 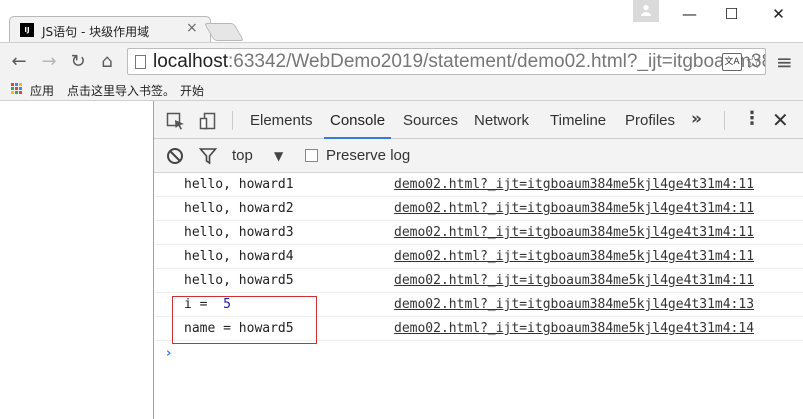 What do you see at coordinates (140, 62) in the screenshot?
I see `page-icon` at bounding box center [140, 62].